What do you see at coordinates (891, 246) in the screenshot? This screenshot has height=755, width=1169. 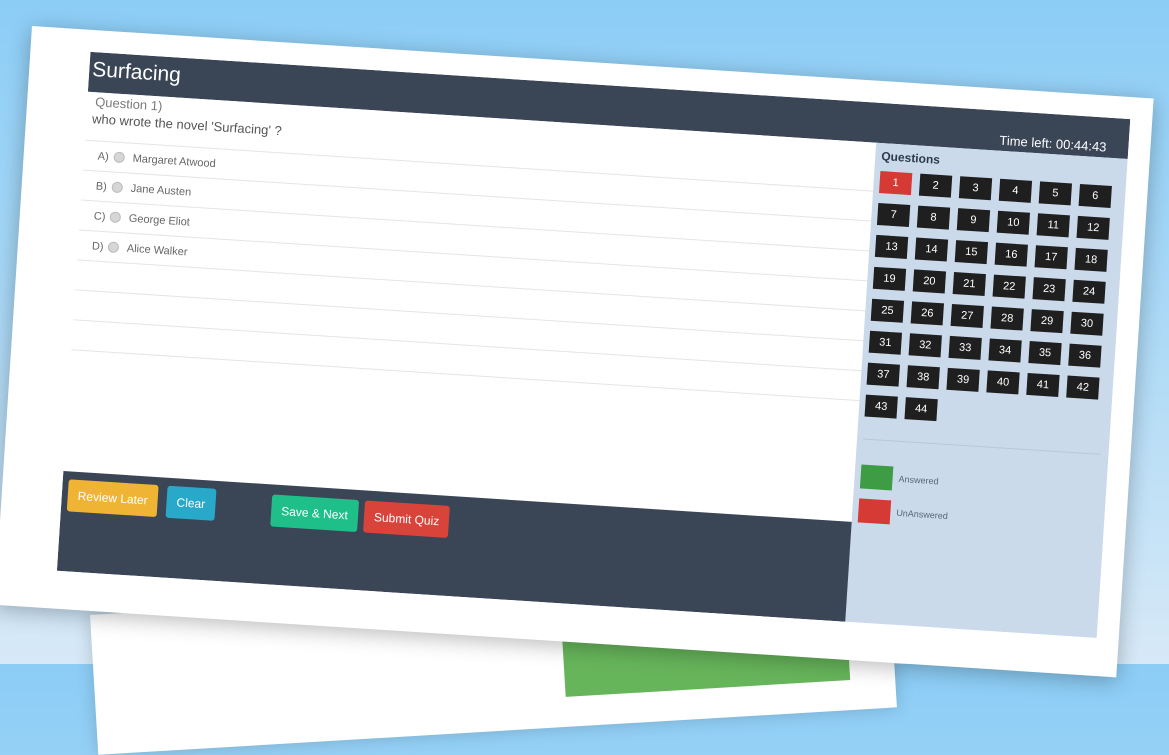 I see `question-button-13: 13` at bounding box center [891, 246].